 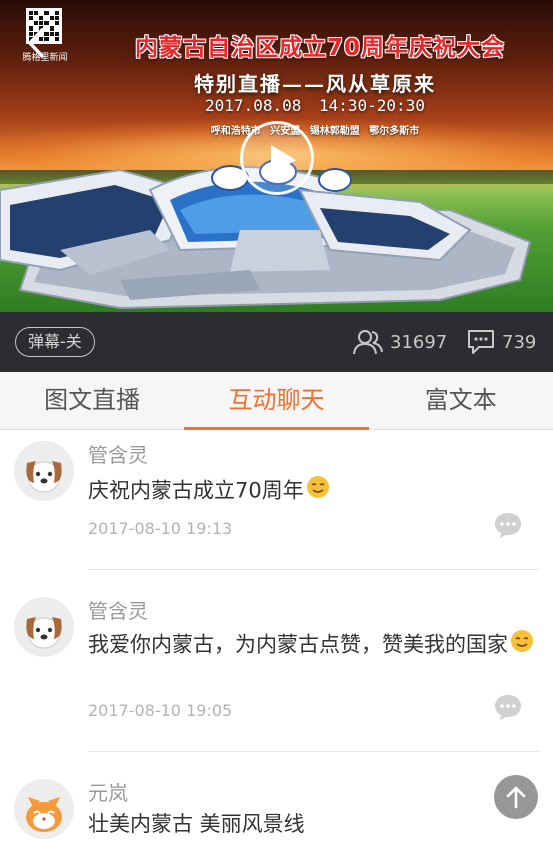 I want to click on chevron-left-icon, so click(x=36, y=43).